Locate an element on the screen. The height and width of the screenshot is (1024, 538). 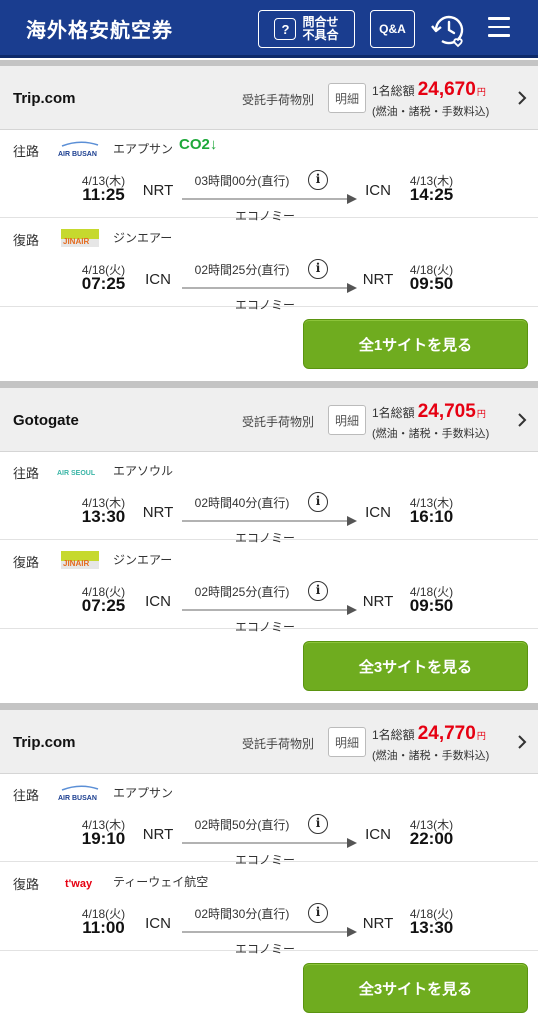
price-block: 1名総額 24,670 円 (燃油・諸税・手数料込) is located at coordinates (442, 99).